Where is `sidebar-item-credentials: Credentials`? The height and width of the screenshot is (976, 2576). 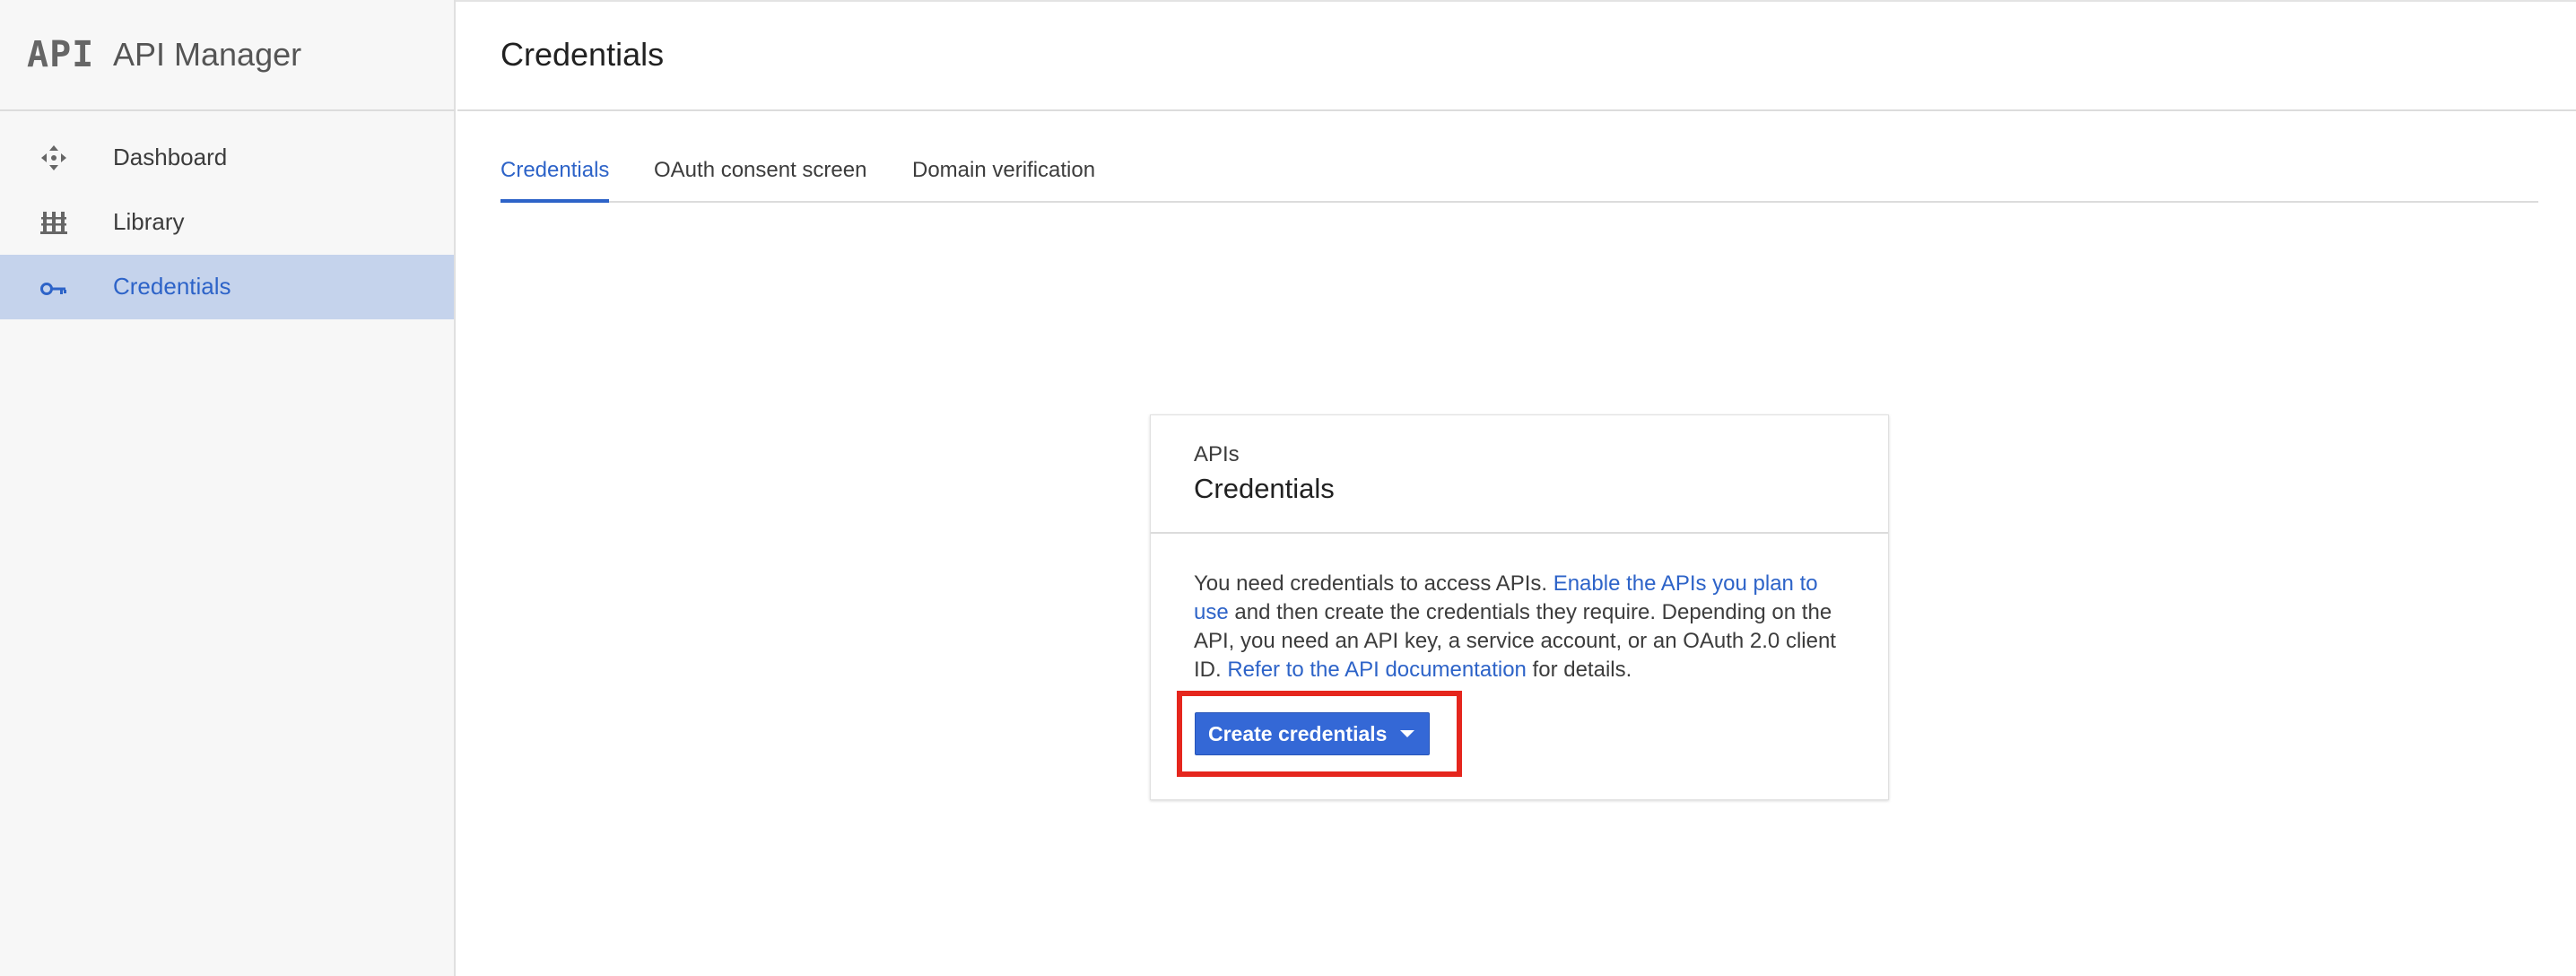 sidebar-item-credentials: Credentials is located at coordinates (227, 287).